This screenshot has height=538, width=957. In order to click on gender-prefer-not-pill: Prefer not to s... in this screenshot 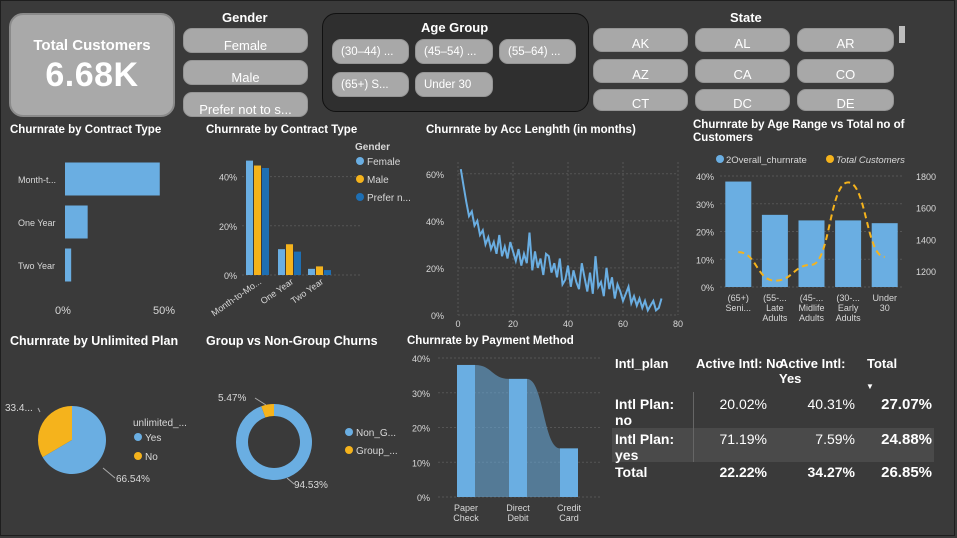, I will do `click(245, 104)`.